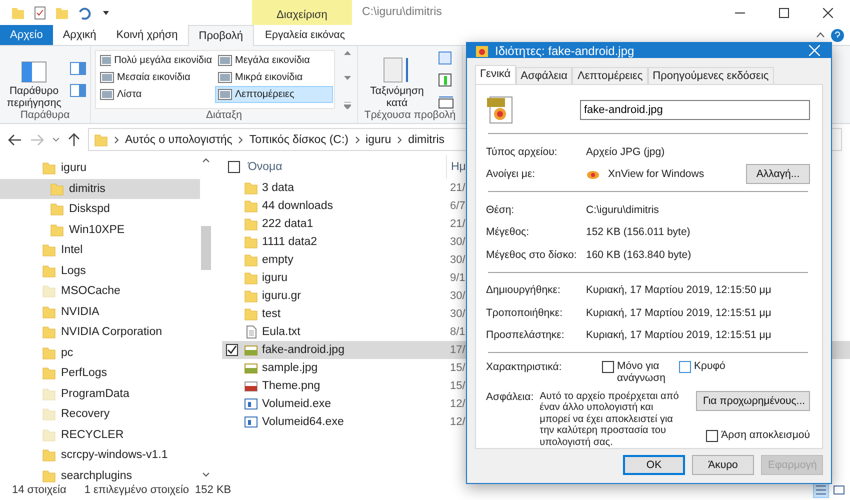 This screenshot has height=500, width=850. What do you see at coordinates (302, 12) in the screenshot?
I see `context-tab-header: Διαχείριση` at bounding box center [302, 12].